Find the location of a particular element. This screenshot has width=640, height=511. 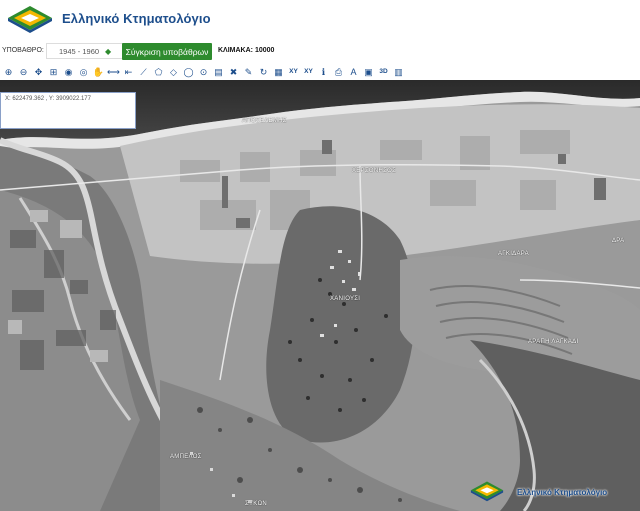

label-dra: ΔΡΑ is located at coordinates (618, 241).